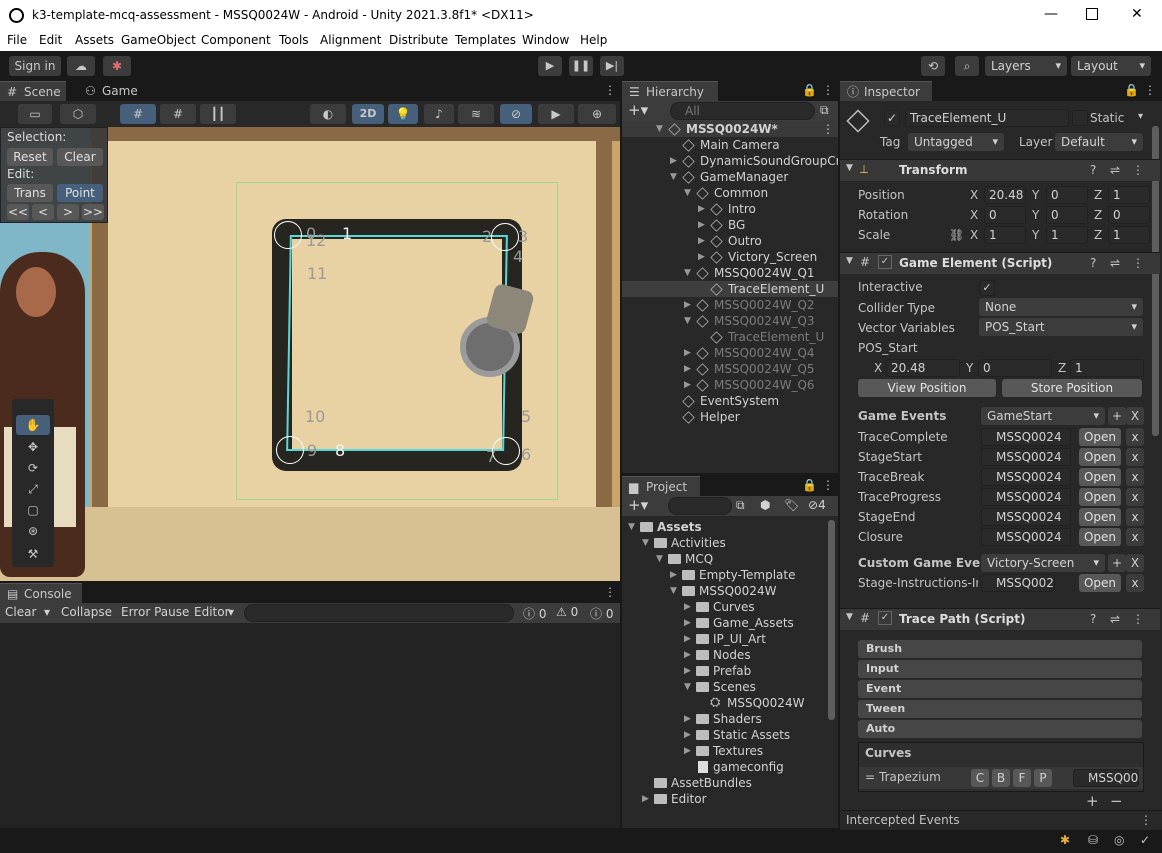  I want to click on transform-rotation-y-field: 0, so click(1067, 215).